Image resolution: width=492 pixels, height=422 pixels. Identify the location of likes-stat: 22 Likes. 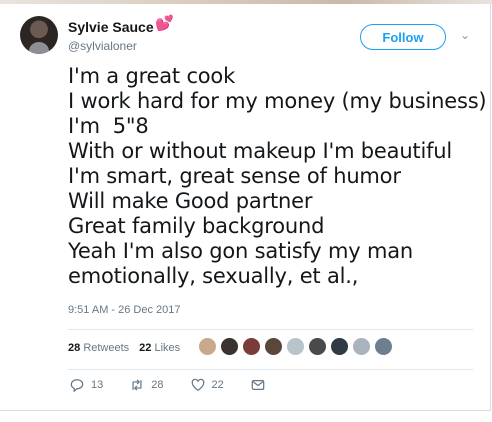
(159, 348).